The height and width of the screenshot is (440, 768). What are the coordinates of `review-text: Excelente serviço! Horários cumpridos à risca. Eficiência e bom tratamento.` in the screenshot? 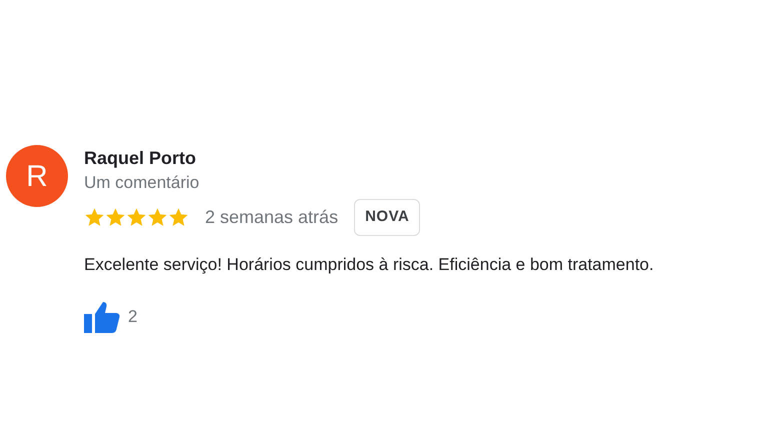 It's located at (369, 265).